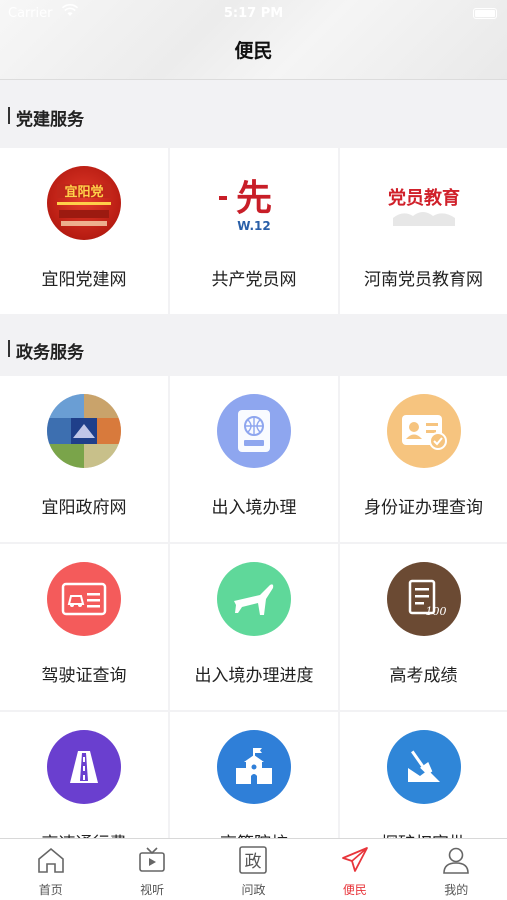  What do you see at coordinates (253, 890) in the screenshot?
I see `tab-label: 问政` at bounding box center [253, 890].